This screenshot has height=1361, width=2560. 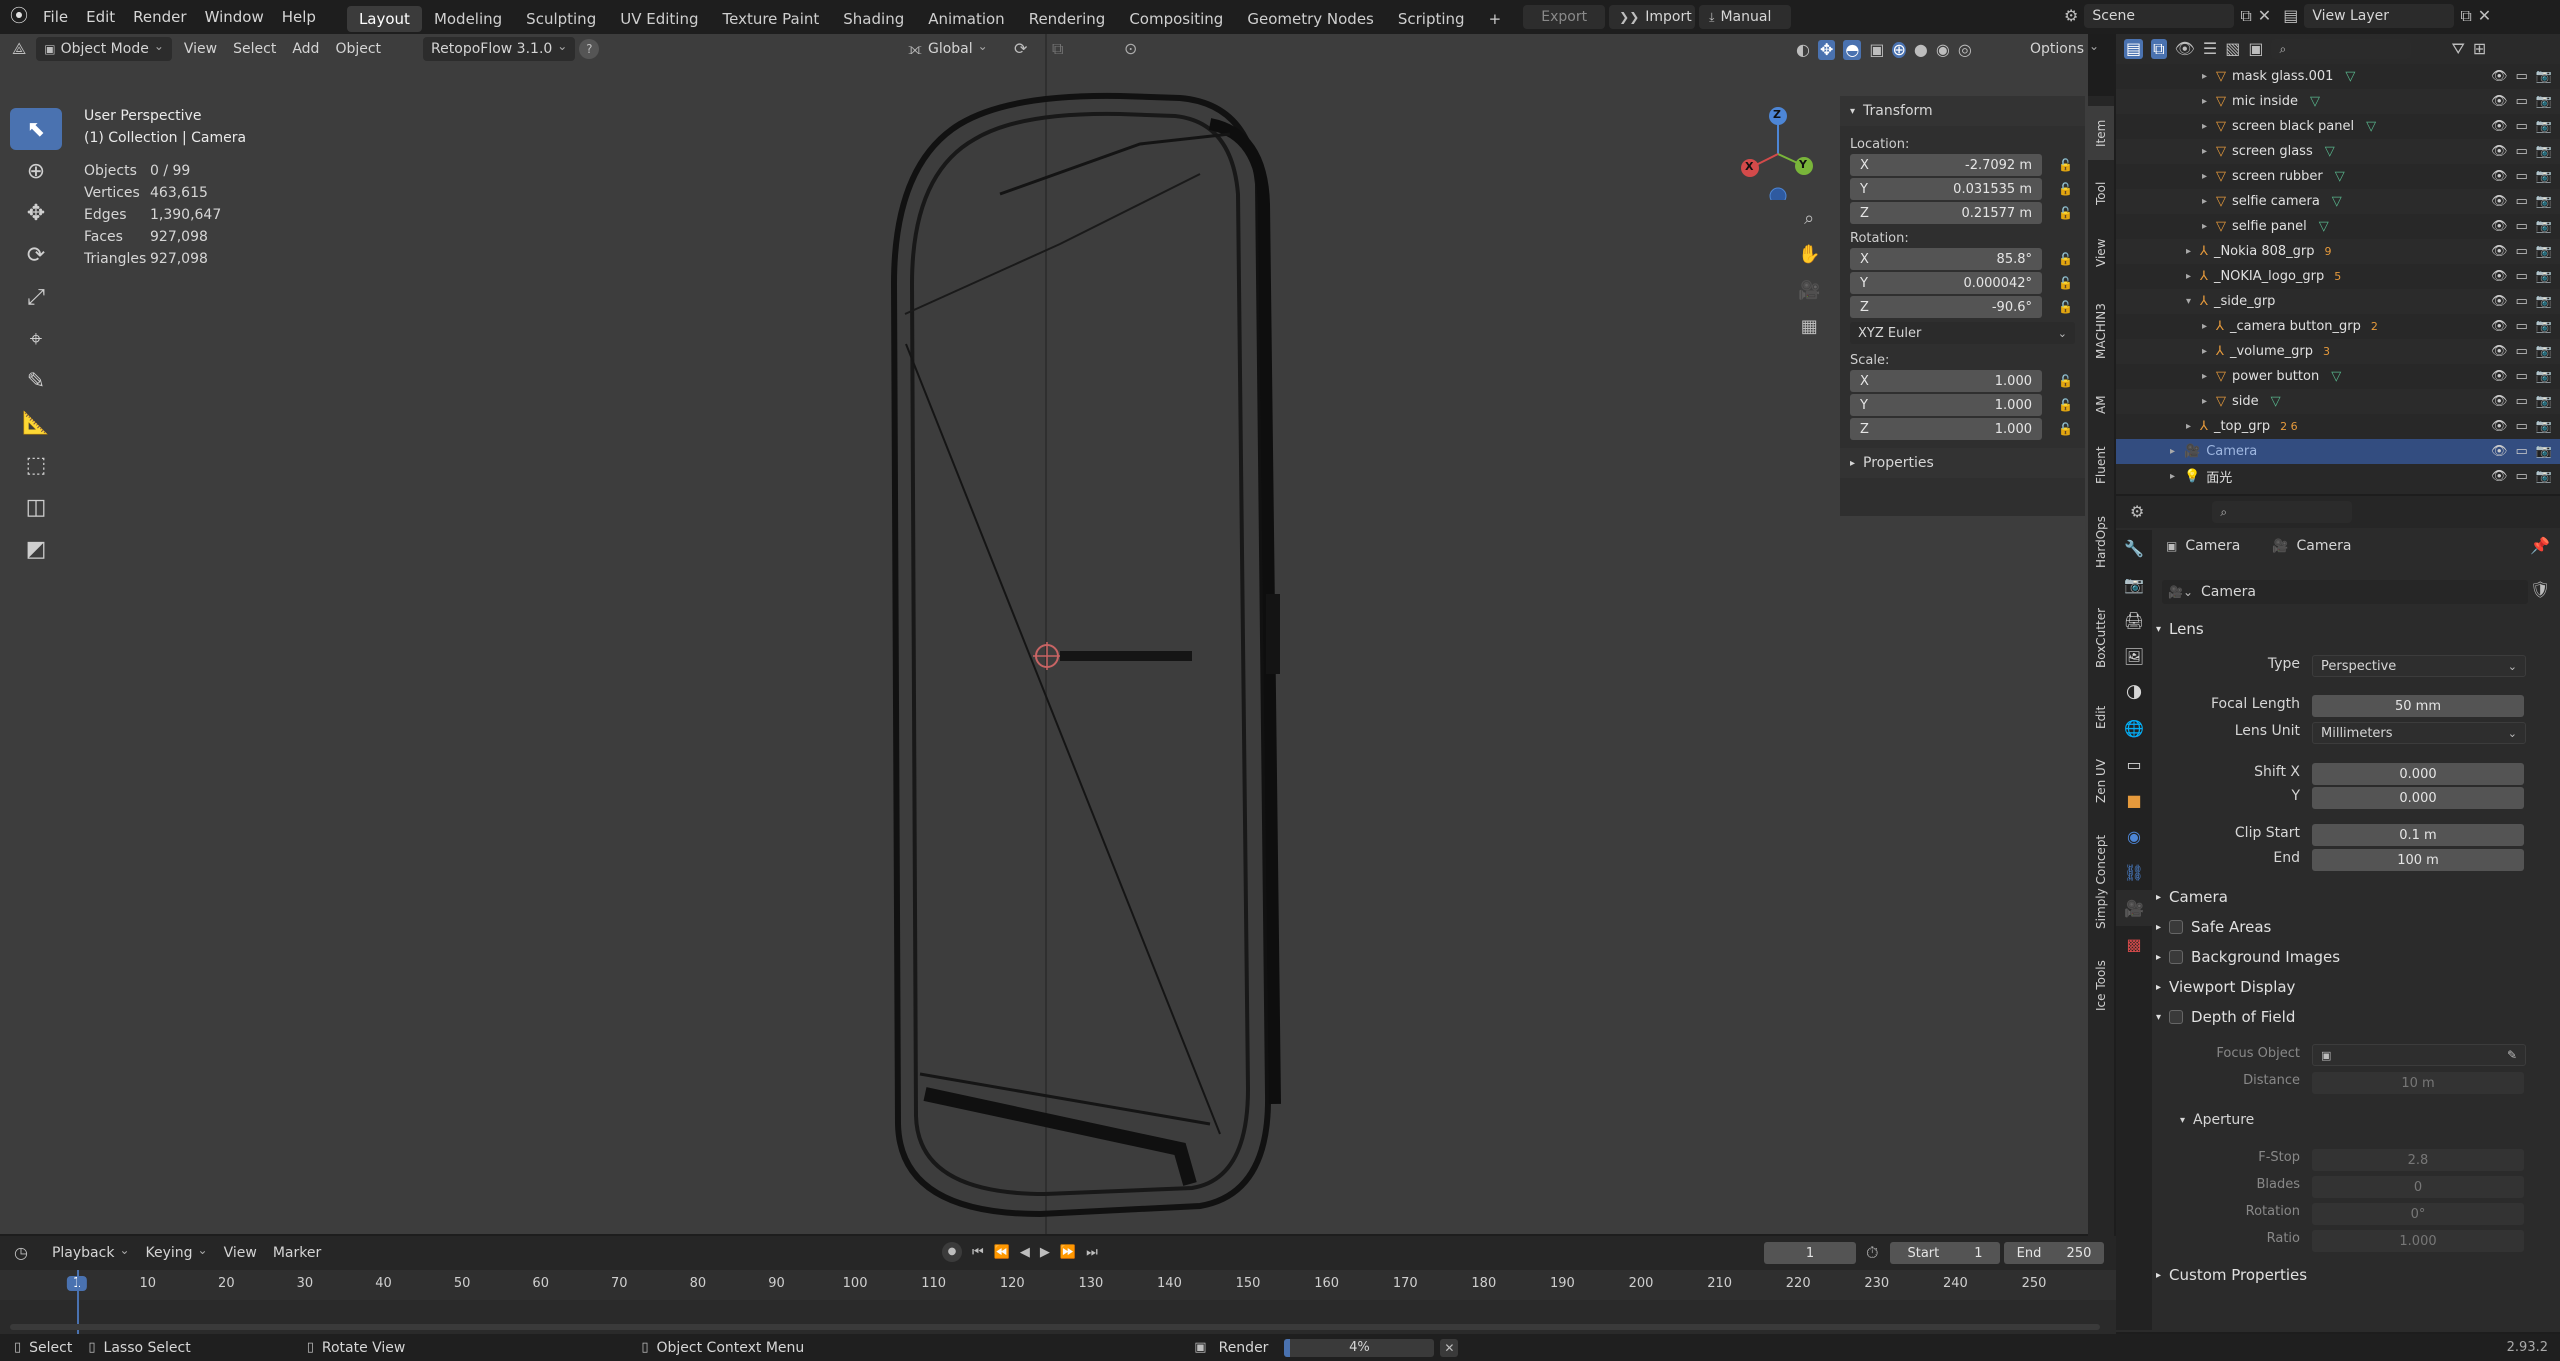 What do you see at coordinates (2345, 592) in the screenshot?
I see `datablock-selector: 🎥⌄ Camera` at bounding box center [2345, 592].